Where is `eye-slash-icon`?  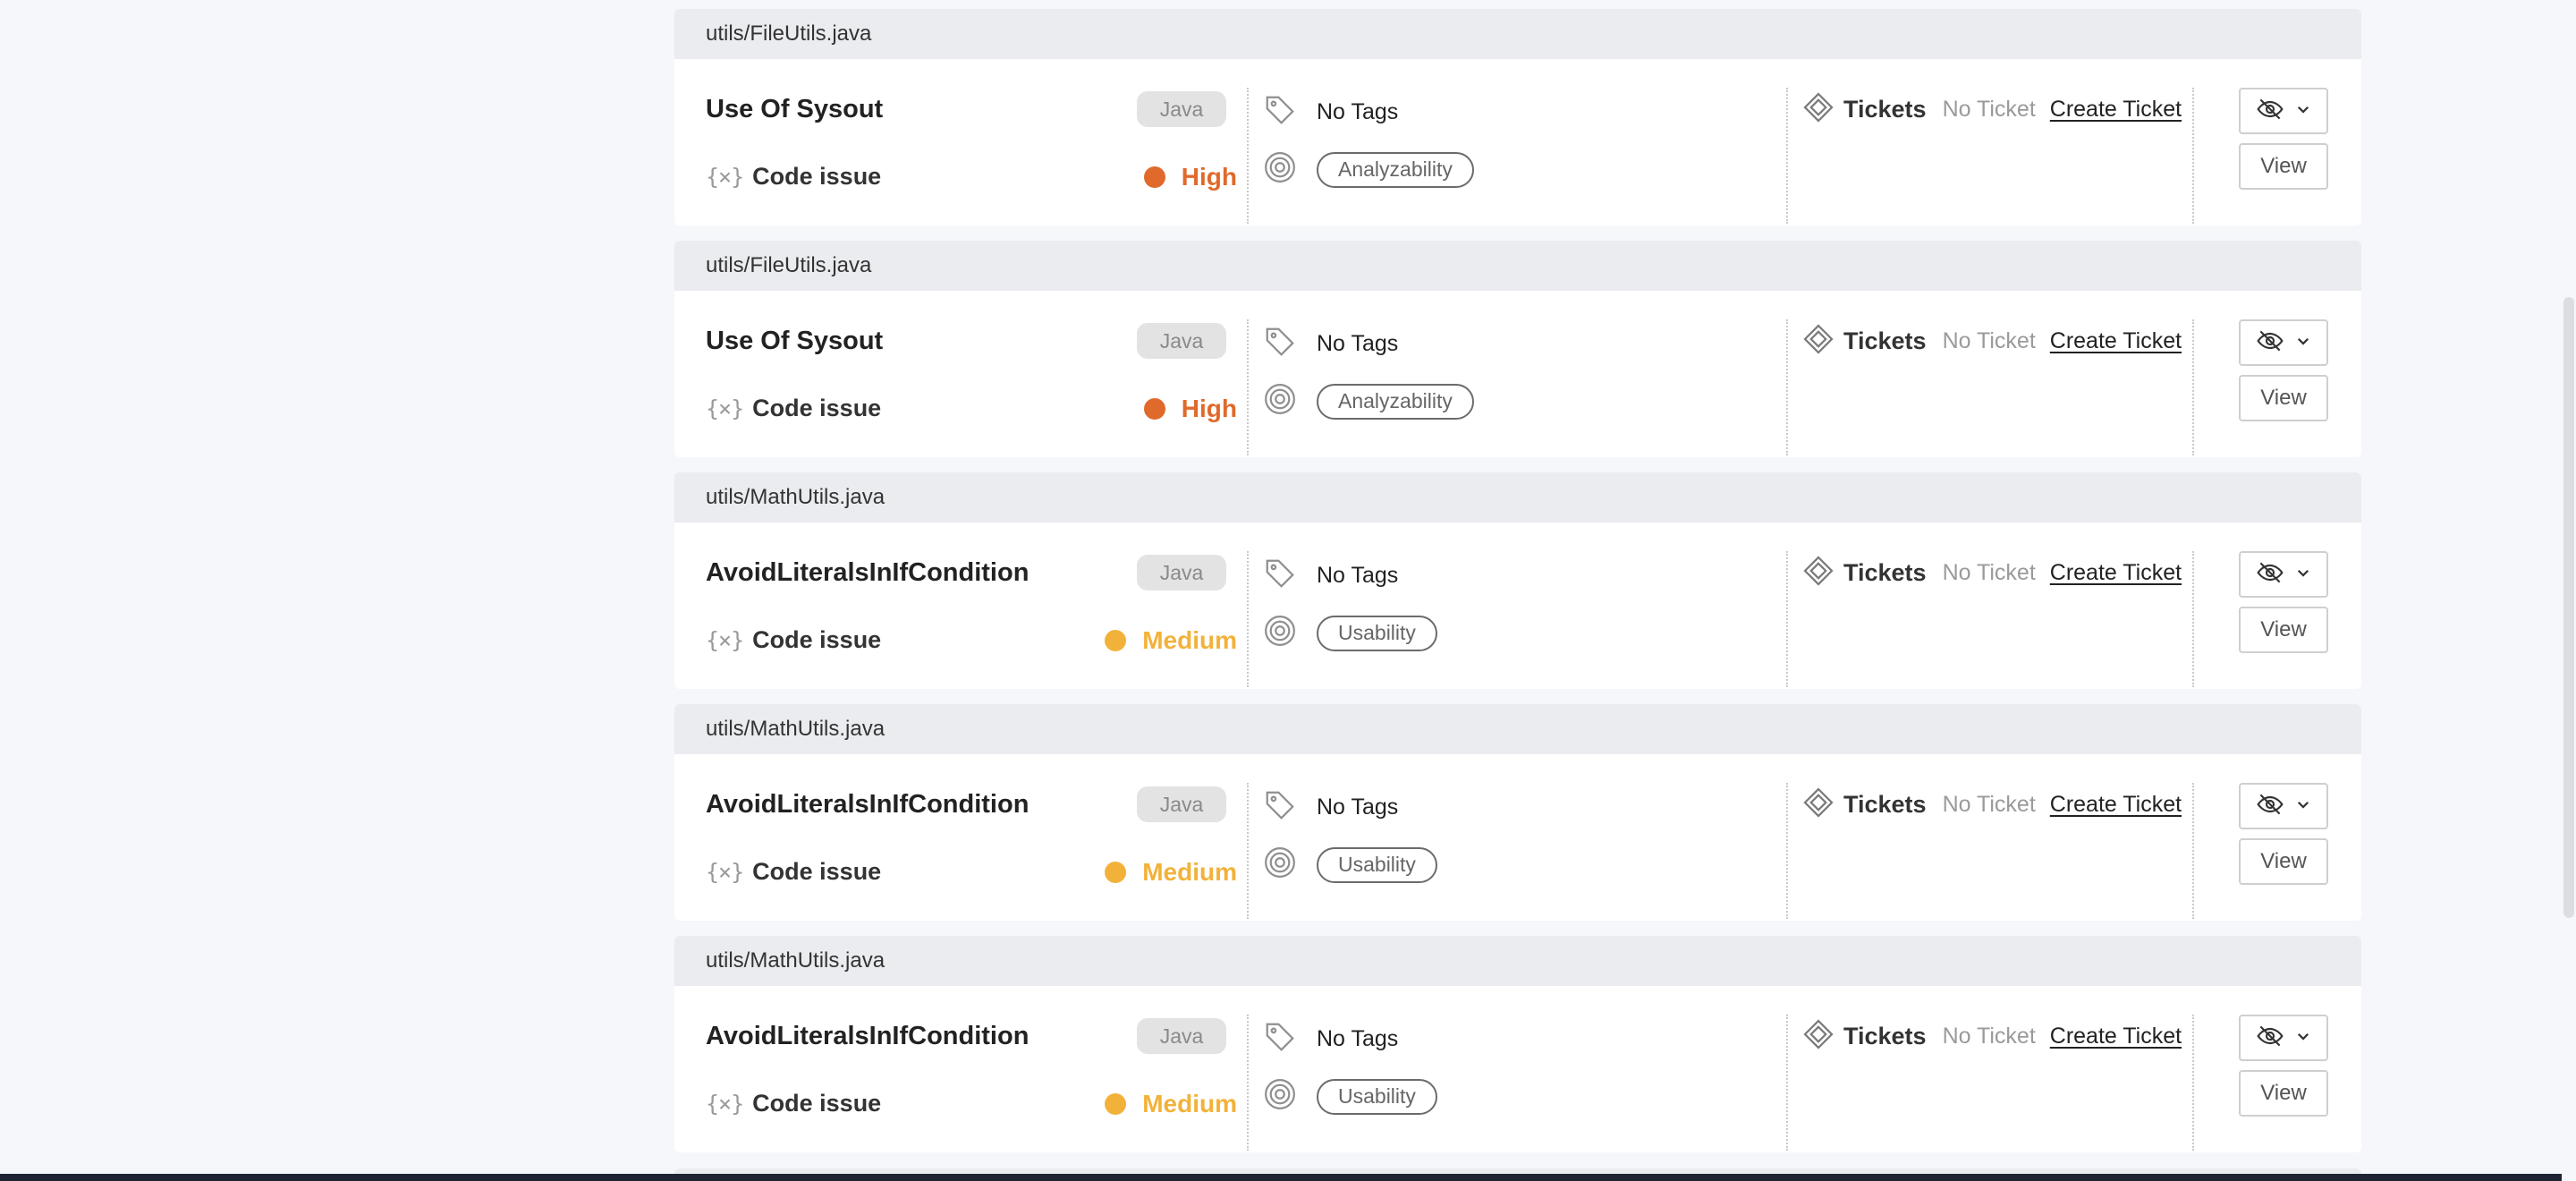 eye-slash-icon is located at coordinates (2270, 343).